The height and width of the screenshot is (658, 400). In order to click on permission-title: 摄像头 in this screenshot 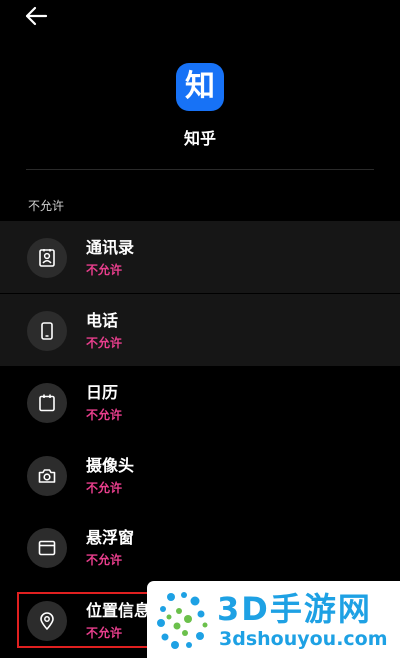, I will do `click(110, 465)`.